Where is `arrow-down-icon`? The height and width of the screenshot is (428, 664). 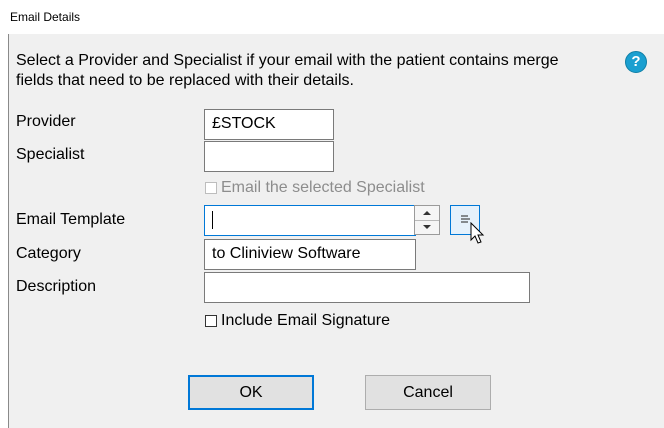
arrow-down-icon is located at coordinates (427, 227).